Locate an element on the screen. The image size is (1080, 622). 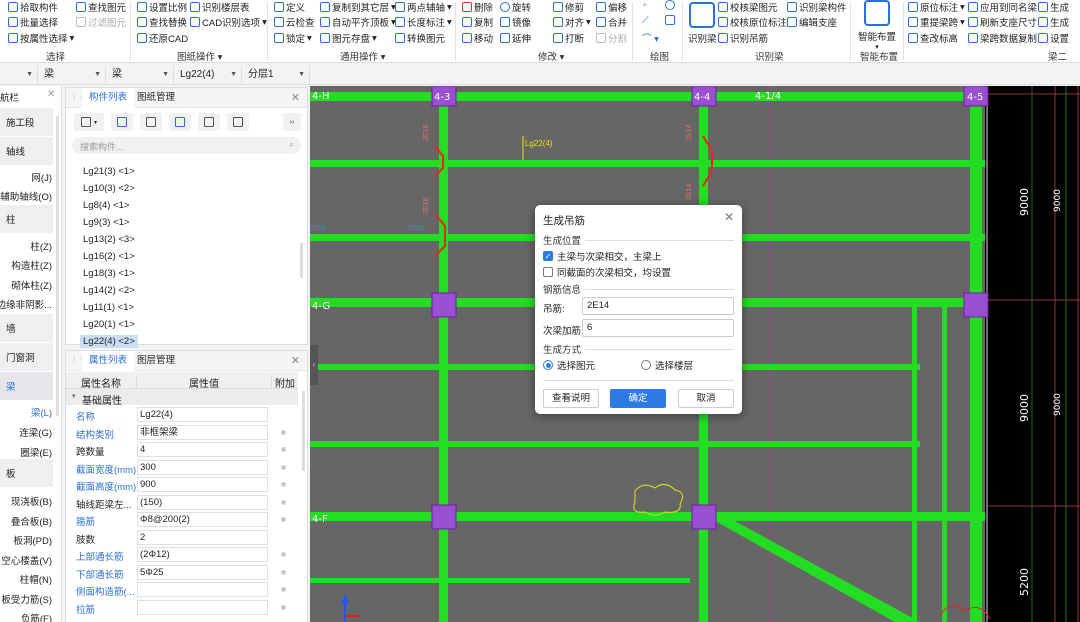
nav-item: 板受力筋(S) is located at coordinates (26, 599).